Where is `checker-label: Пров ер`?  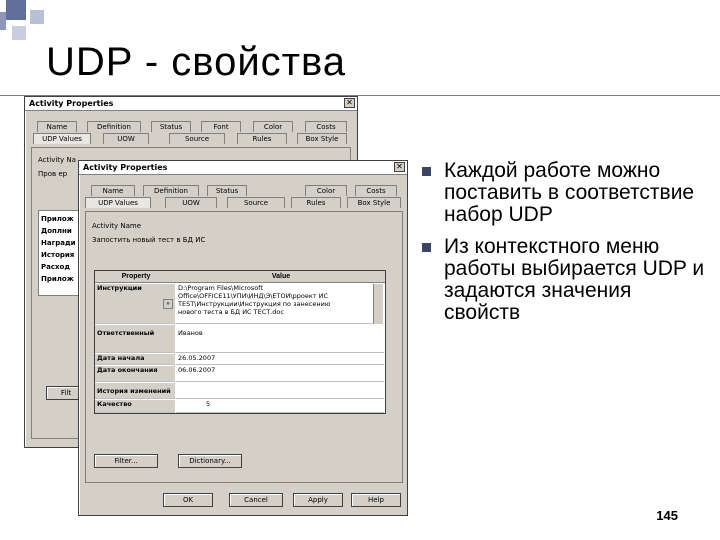
checker-label: Пров ер is located at coordinates (53, 174).